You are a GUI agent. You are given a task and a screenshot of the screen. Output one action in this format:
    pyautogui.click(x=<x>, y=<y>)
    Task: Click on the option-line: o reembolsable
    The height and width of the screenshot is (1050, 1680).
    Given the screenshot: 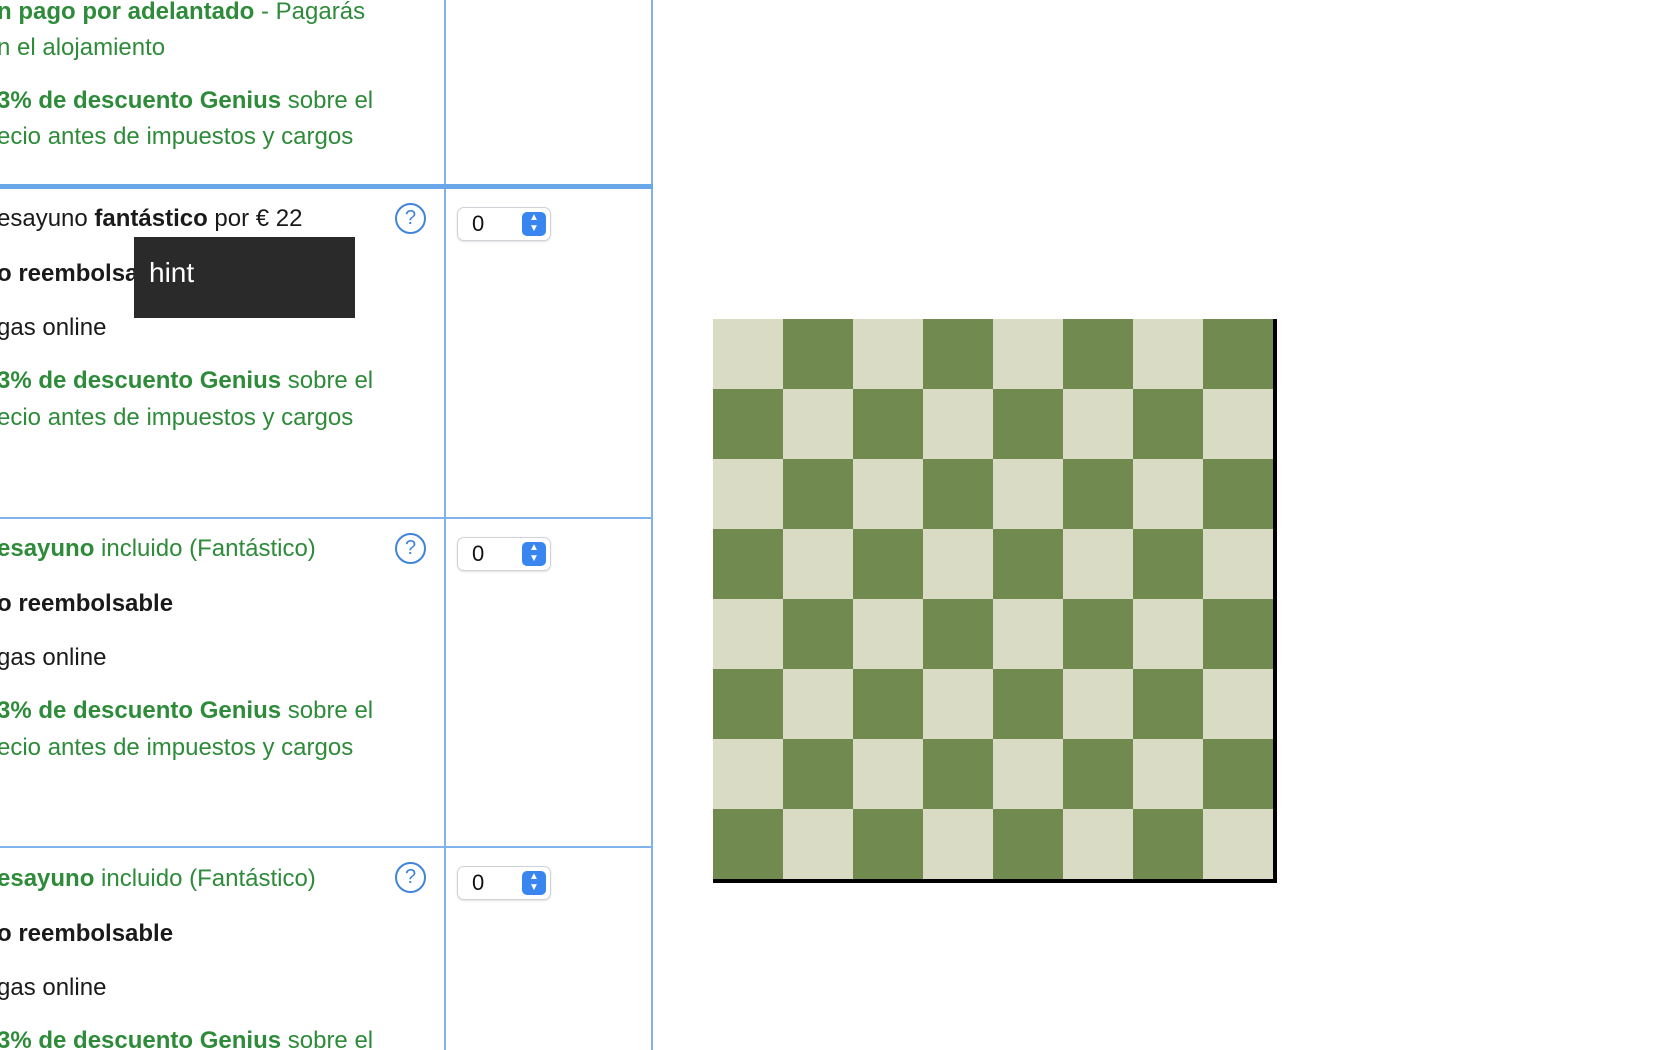 What is the action you would take?
    pyautogui.click(x=86, y=604)
    